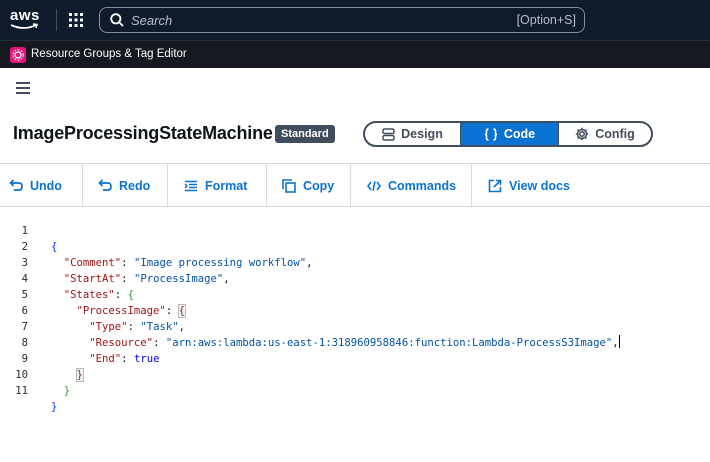 Image resolution: width=710 pixels, height=462 pixels. What do you see at coordinates (355, 230) in the screenshot?
I see `code-line: 1 {` at bounding box center [355, 230].